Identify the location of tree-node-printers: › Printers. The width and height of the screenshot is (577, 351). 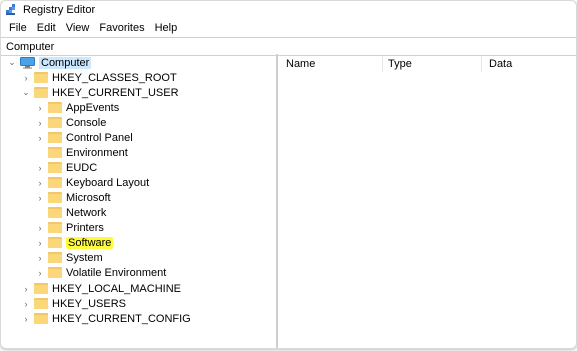
(69, 227).